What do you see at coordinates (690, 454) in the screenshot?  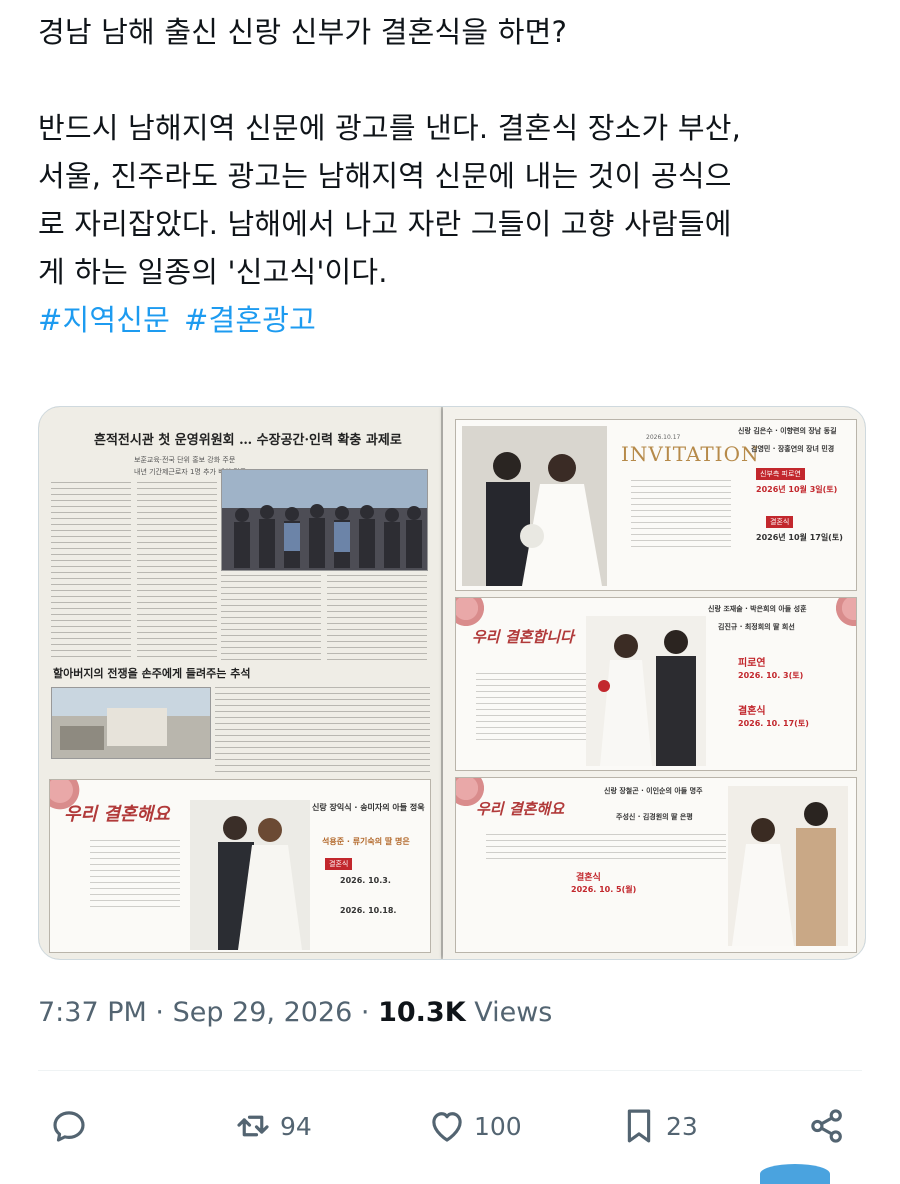 I see `ad-invitation-title: INVITATION` at bounding box center [690, 454].